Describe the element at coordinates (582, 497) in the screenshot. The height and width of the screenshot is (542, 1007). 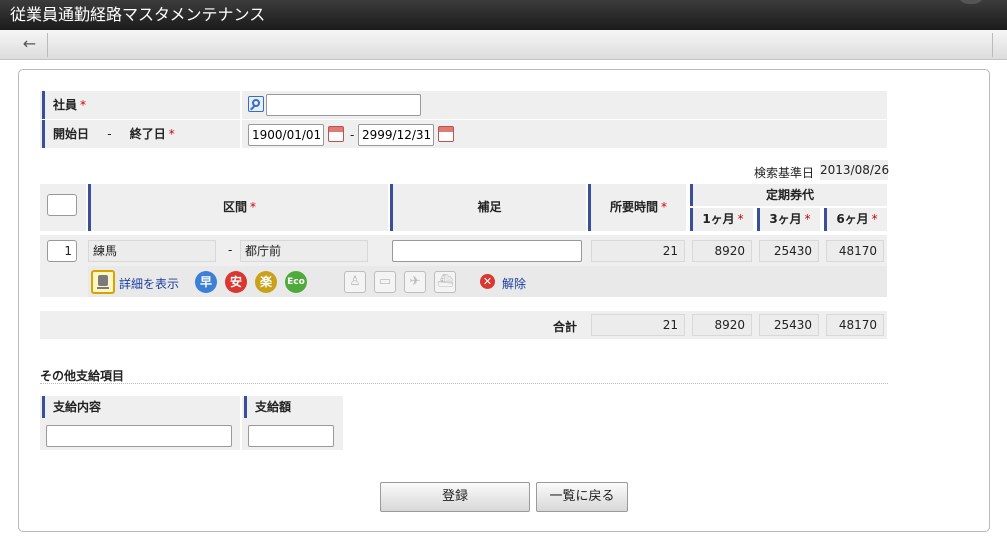
I see `back-to-list-button: 一覧に戻る` at that location.